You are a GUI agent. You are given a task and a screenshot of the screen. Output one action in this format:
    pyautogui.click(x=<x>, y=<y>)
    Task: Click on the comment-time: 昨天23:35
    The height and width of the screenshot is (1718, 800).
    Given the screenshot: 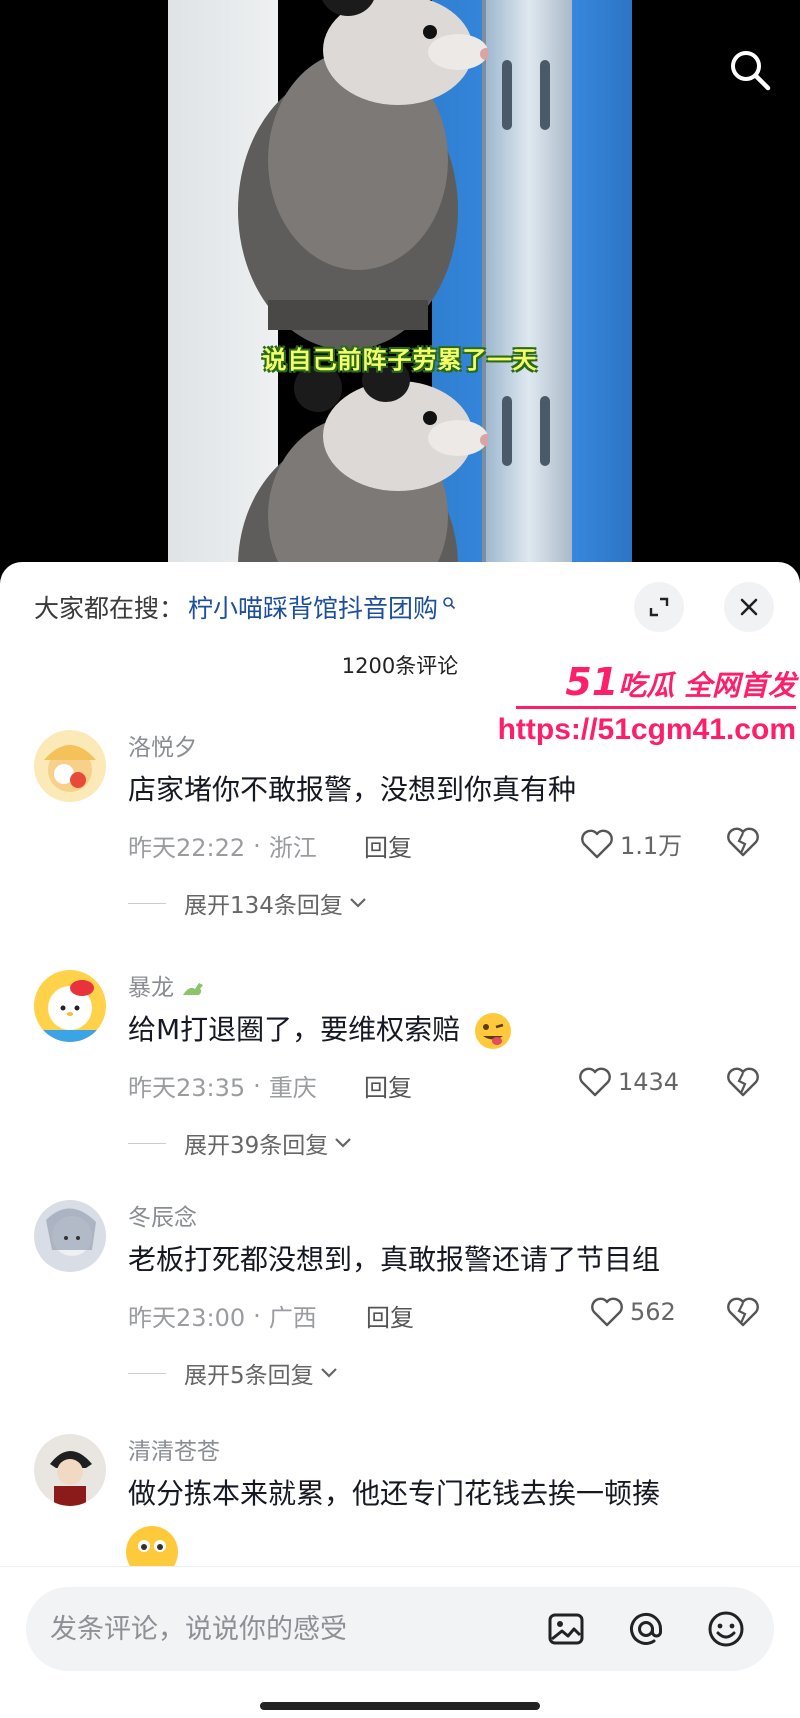 What is the action you would take?
    pyautogui.click(x=187, y=1088)
    